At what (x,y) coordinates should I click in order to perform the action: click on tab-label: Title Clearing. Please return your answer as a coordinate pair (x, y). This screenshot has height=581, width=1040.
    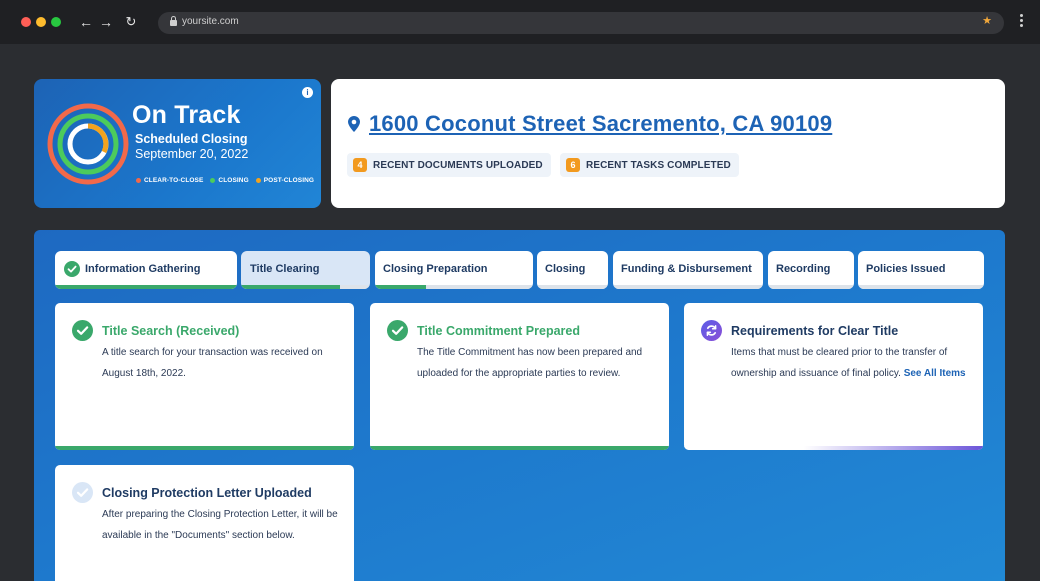
    Looking at the image, I should click on (285, 269).